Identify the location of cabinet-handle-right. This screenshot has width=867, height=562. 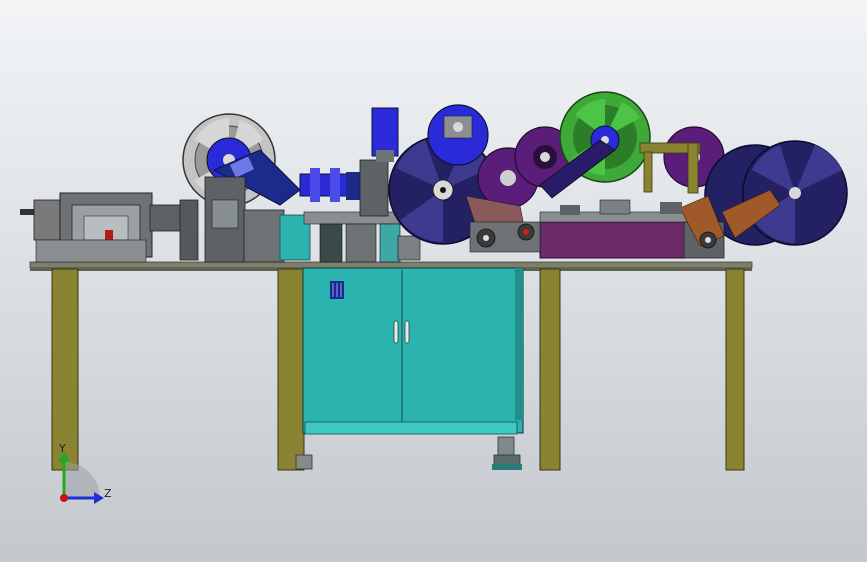
(407, 332).